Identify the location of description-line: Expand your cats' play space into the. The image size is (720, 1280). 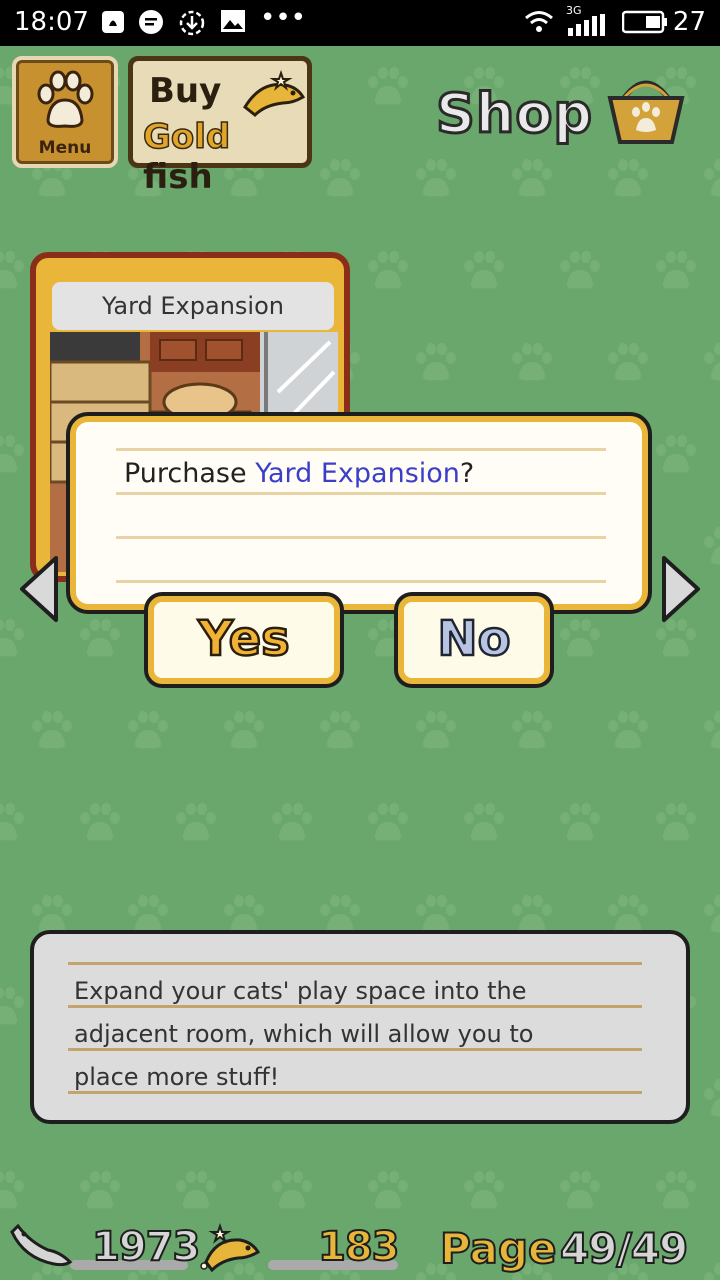
(300, 991).